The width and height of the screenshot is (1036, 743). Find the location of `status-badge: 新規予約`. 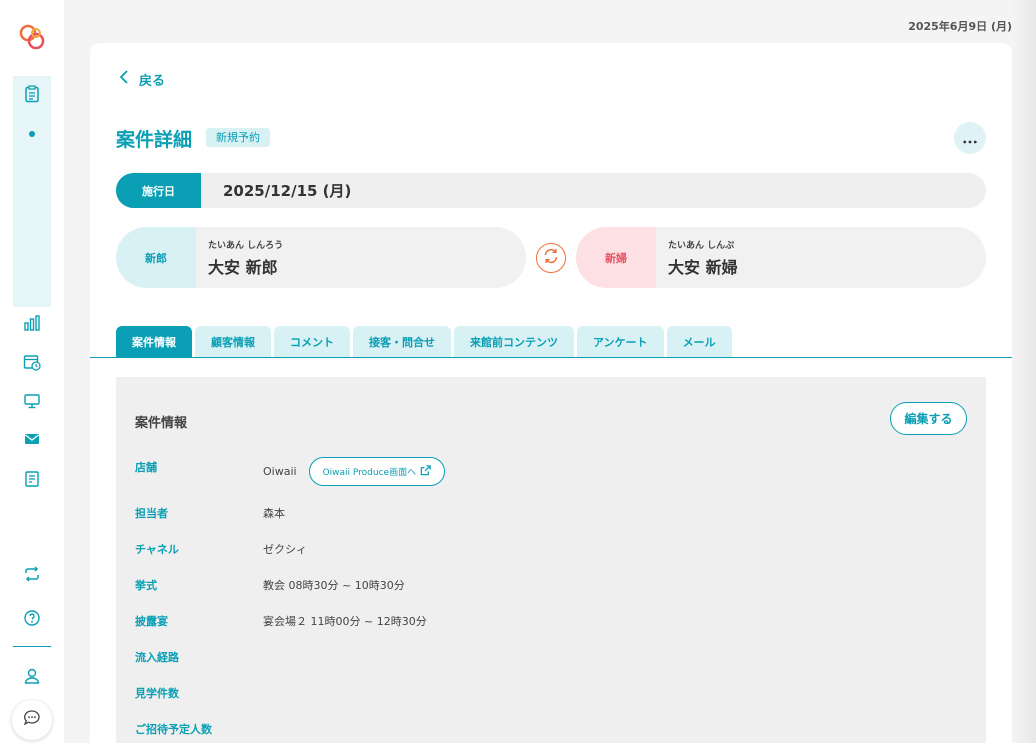

status-badge: 新規予約 is located at coordinates (238, 137).